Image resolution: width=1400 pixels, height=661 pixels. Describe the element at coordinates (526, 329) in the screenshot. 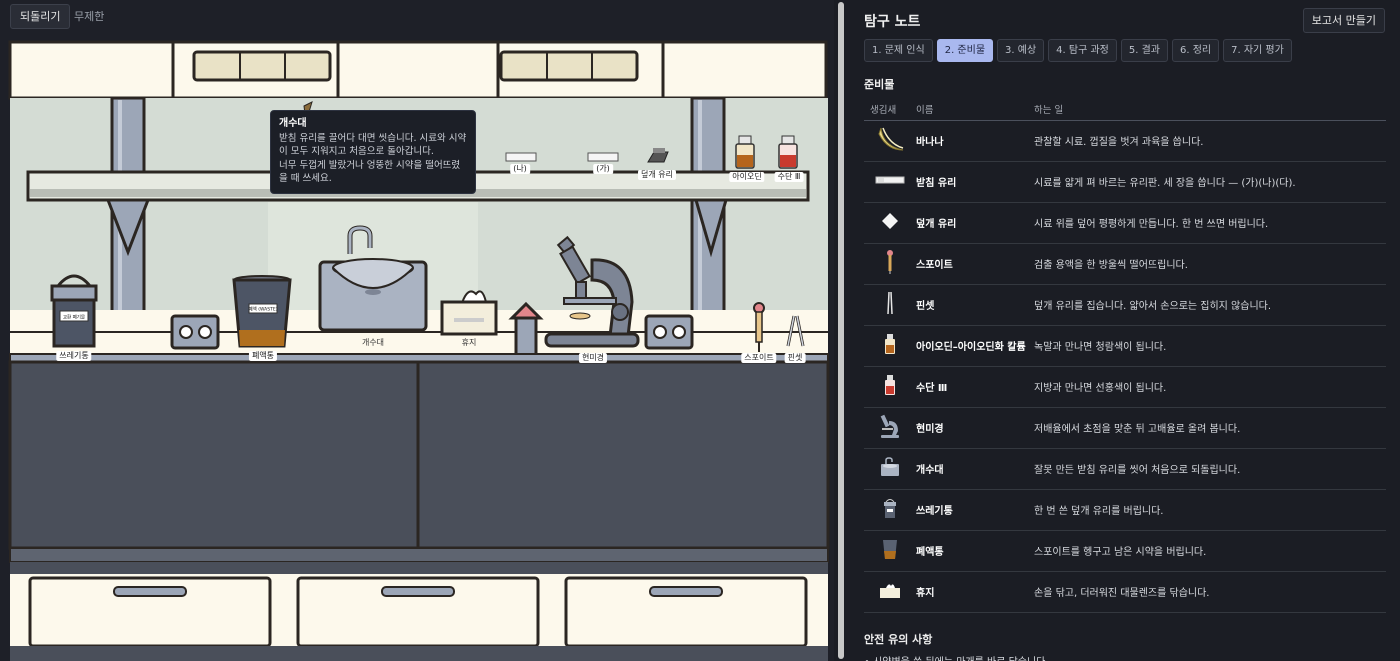

I see `stand-block` at that location.